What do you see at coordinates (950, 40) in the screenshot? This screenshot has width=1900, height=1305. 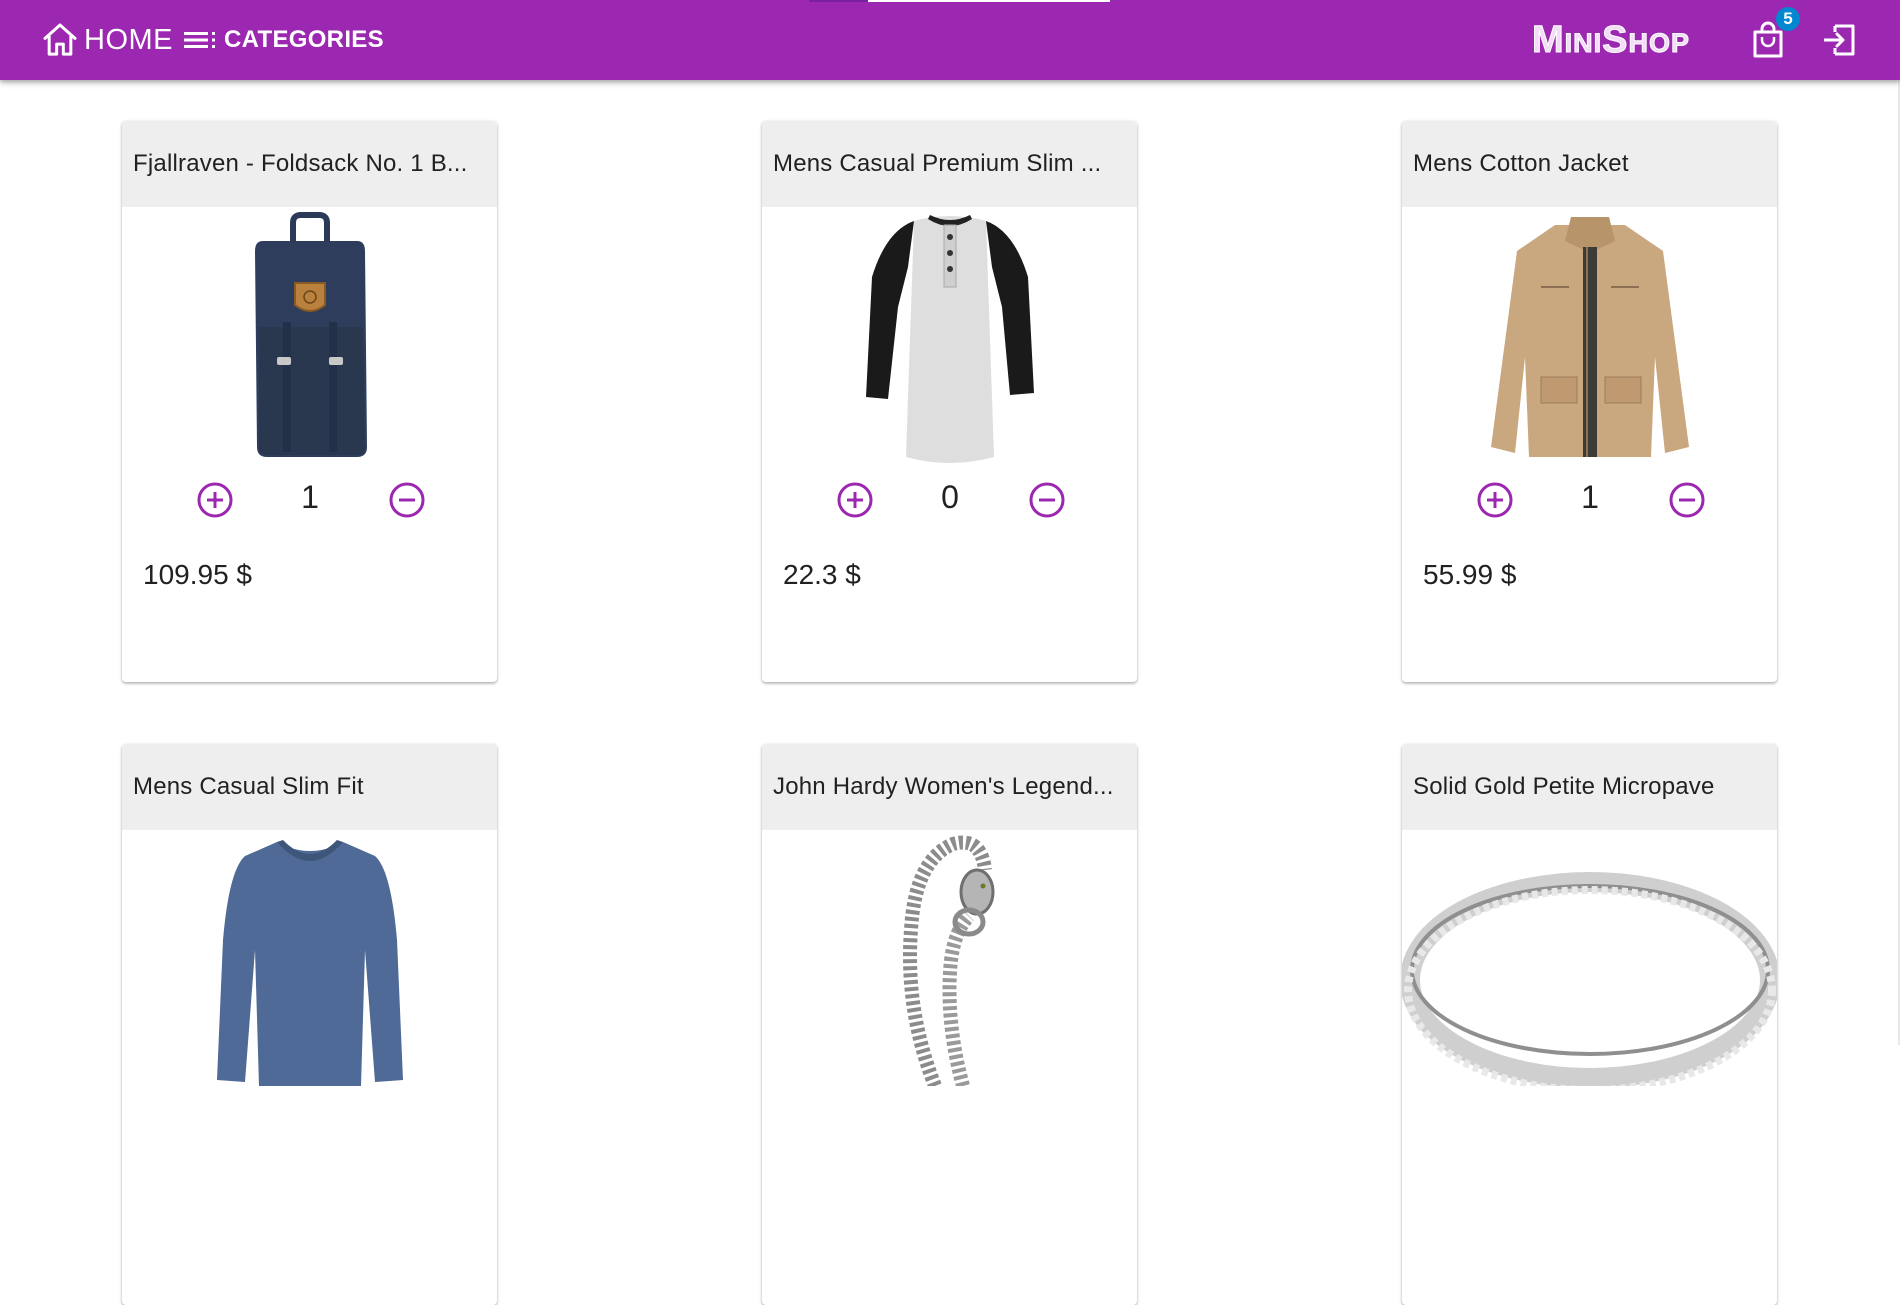 I see `app-bar: HOME CATEGORIES MiniShop 5` at bounding box center [950, 40].